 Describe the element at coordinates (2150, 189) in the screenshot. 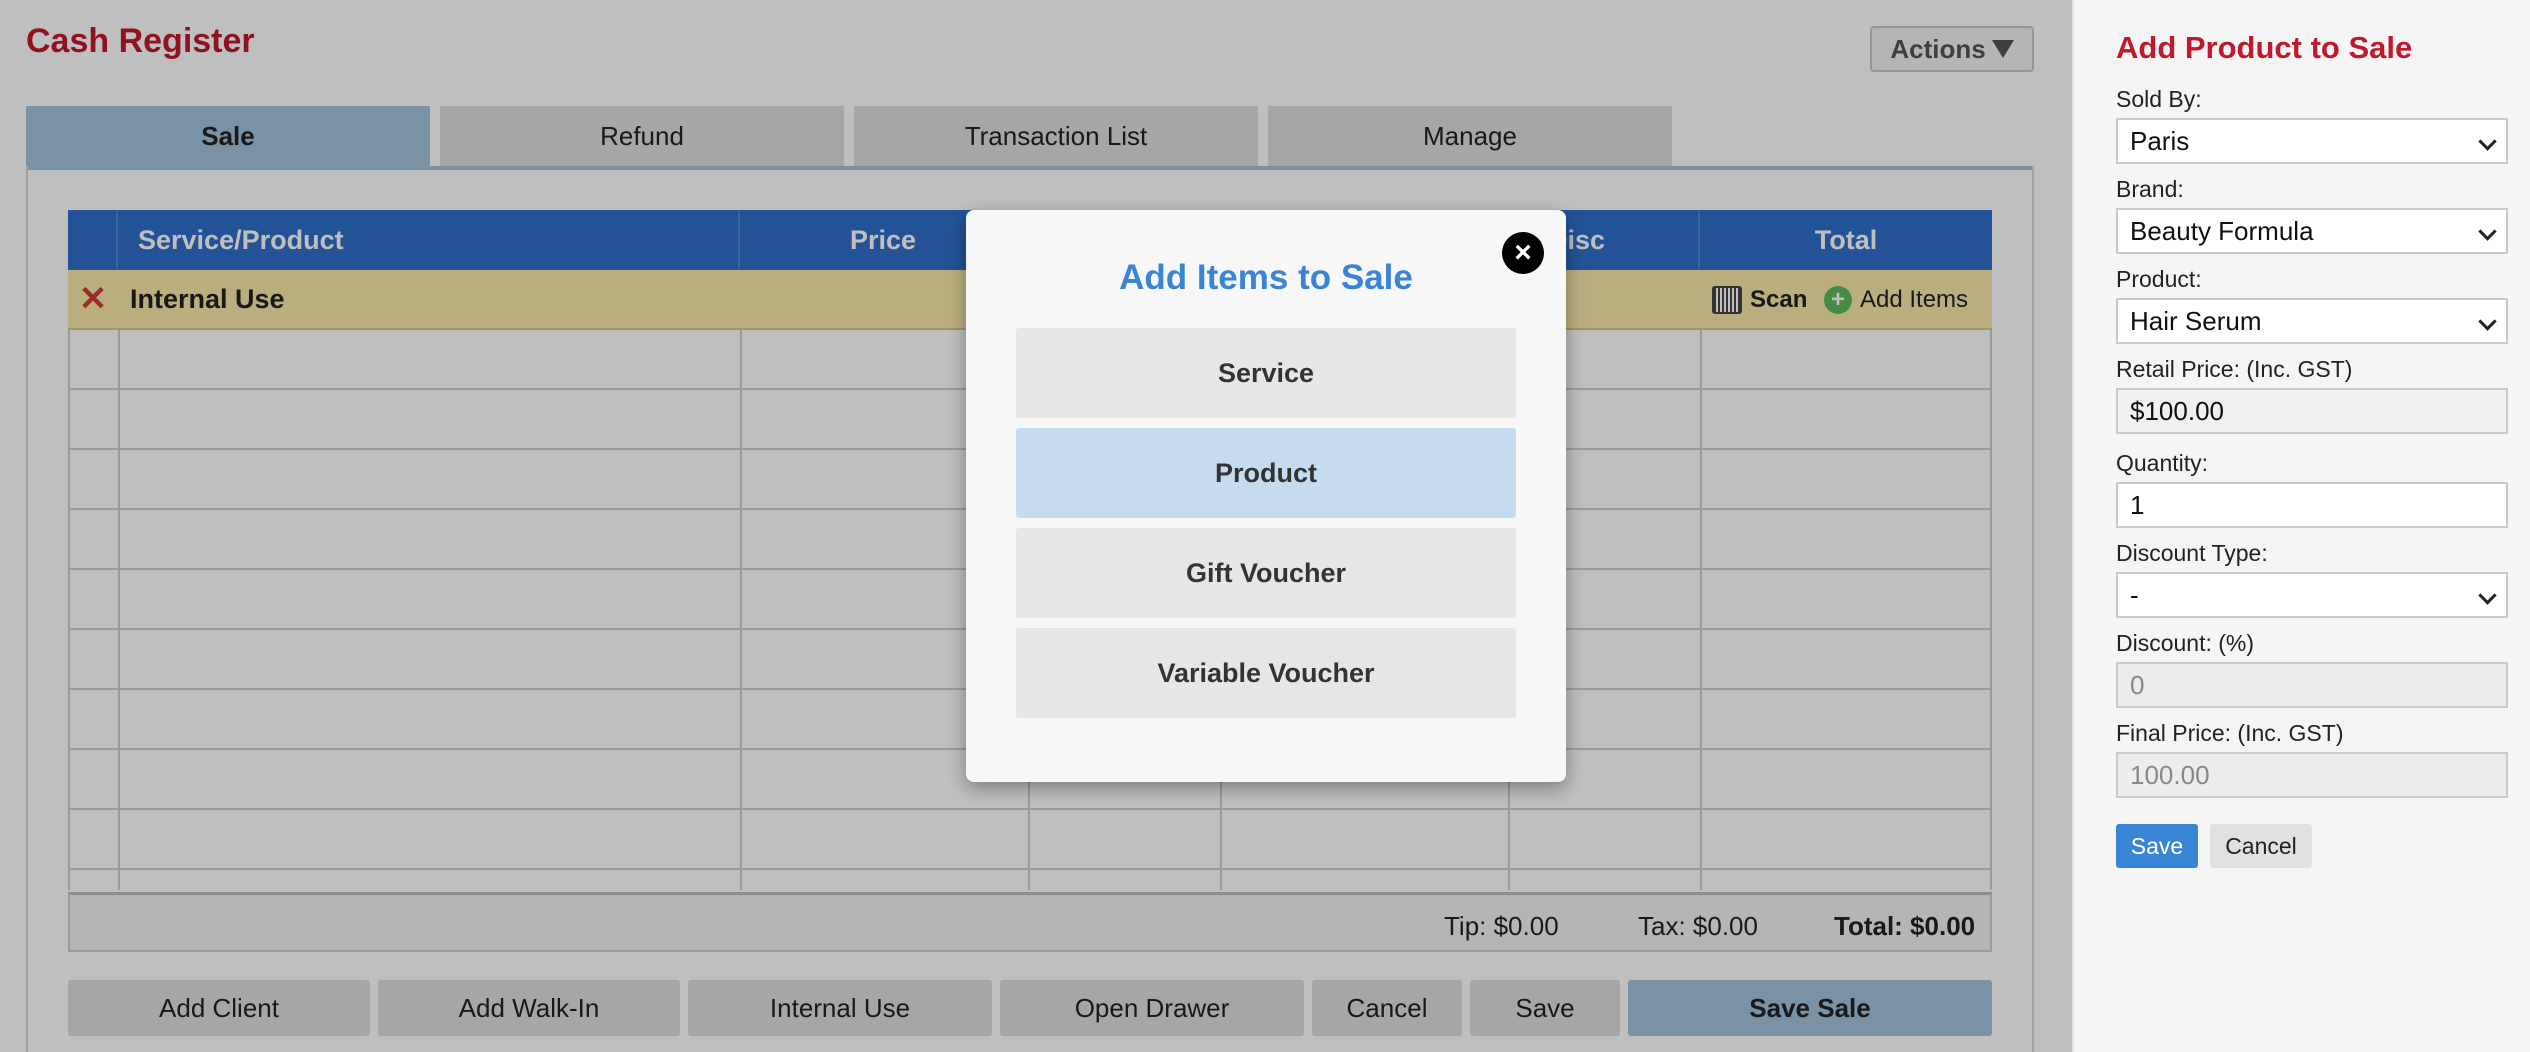

I see `brand-label: Brand:` at that location.